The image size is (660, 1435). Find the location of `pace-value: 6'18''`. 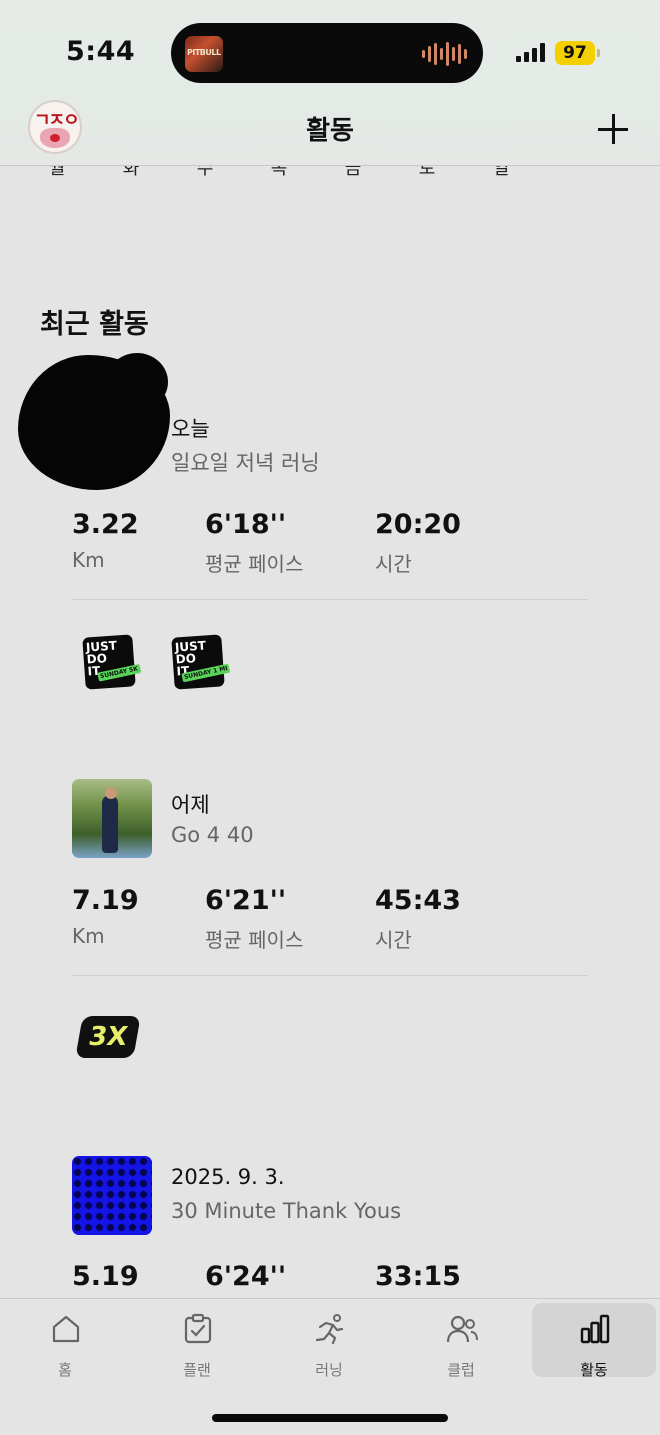

pace-value: 6'18'' is located at coordinates (246, 524).